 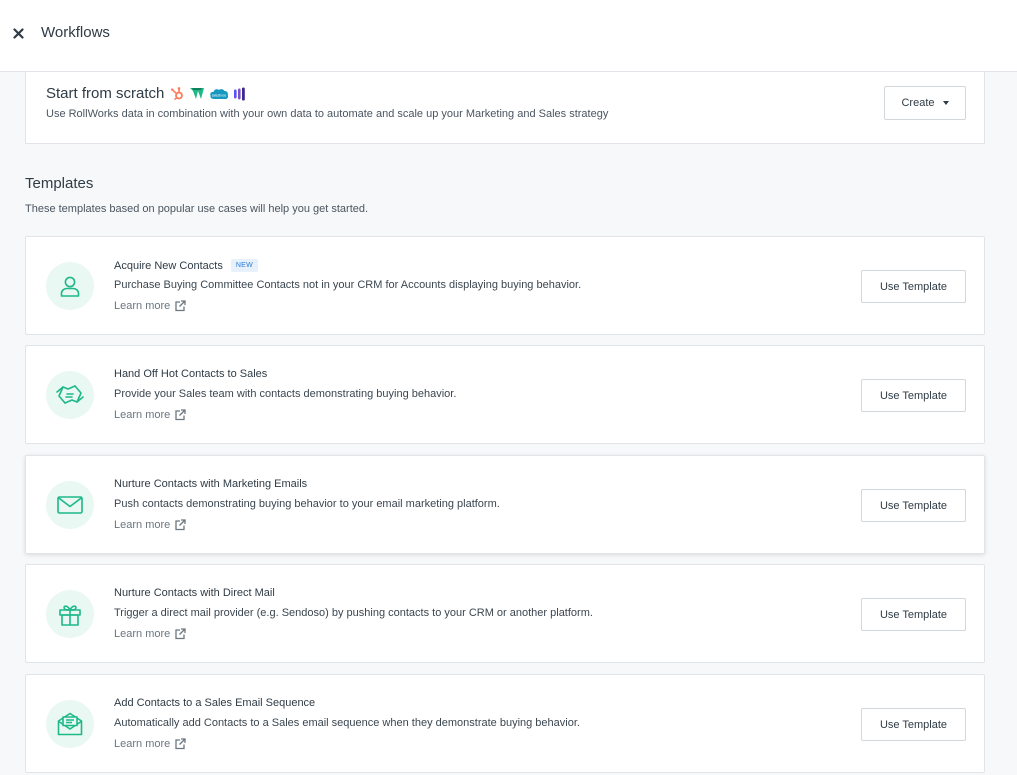 What do you see at coordinates (197, 93) in the screenshot?
I see `marketo-icon` at bounding box center [197, 93].